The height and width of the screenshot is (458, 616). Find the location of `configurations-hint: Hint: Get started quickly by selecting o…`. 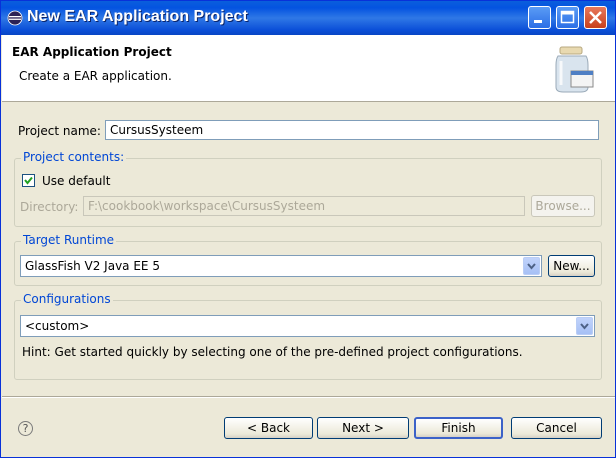

configurations-hint: Hint: Get started quickly by selecting o… is located at coordinates (272, 352).